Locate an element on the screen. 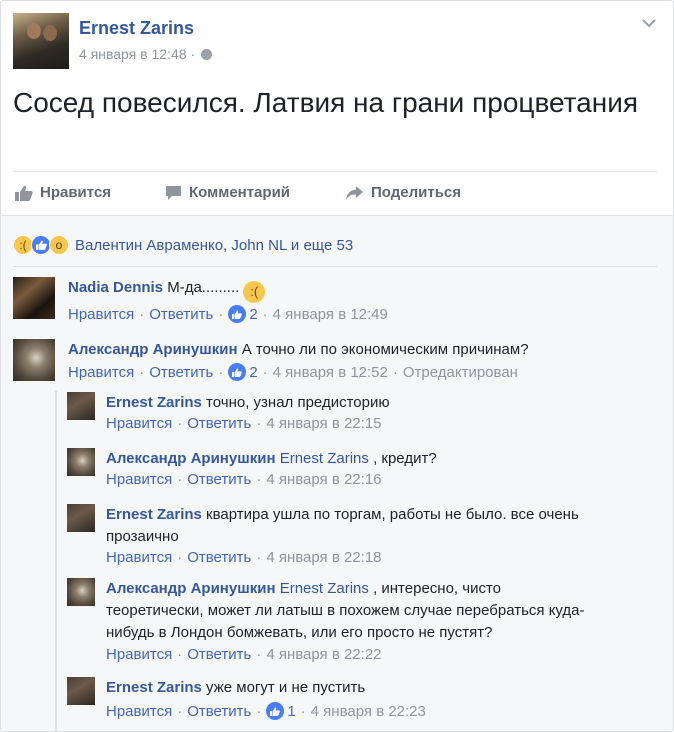 This screenshot has height=732, width=674. comment-icon is located at coordinates (173, 193).